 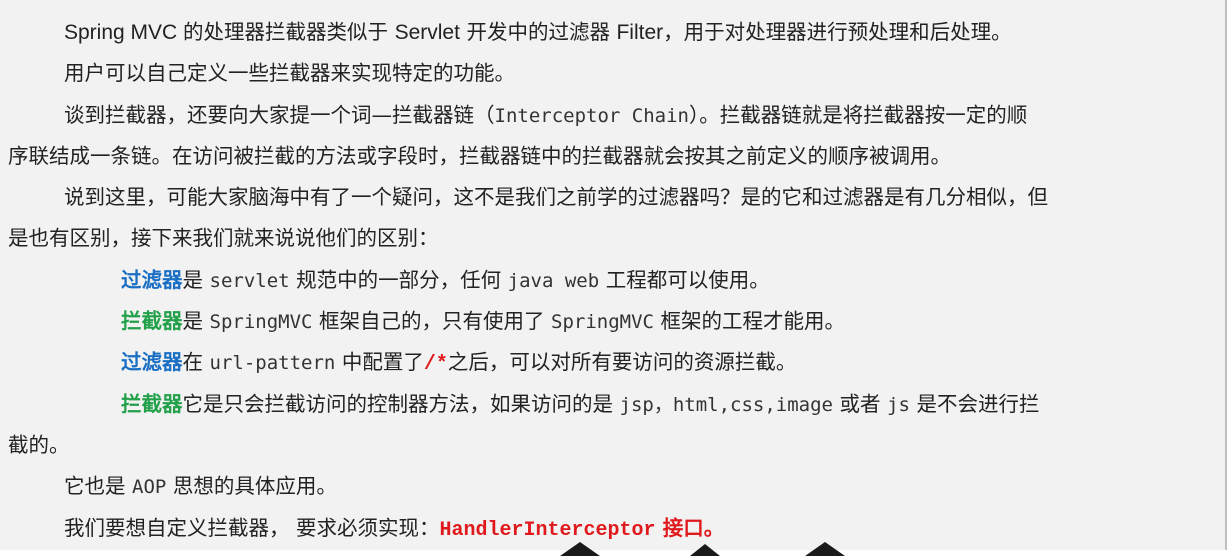 What do you see at coordinates (612, 490) in the screenshot?
I see `paragraph-aop: 它也是 AOP 思想的具体应用。` at bounding box center [612, 490].